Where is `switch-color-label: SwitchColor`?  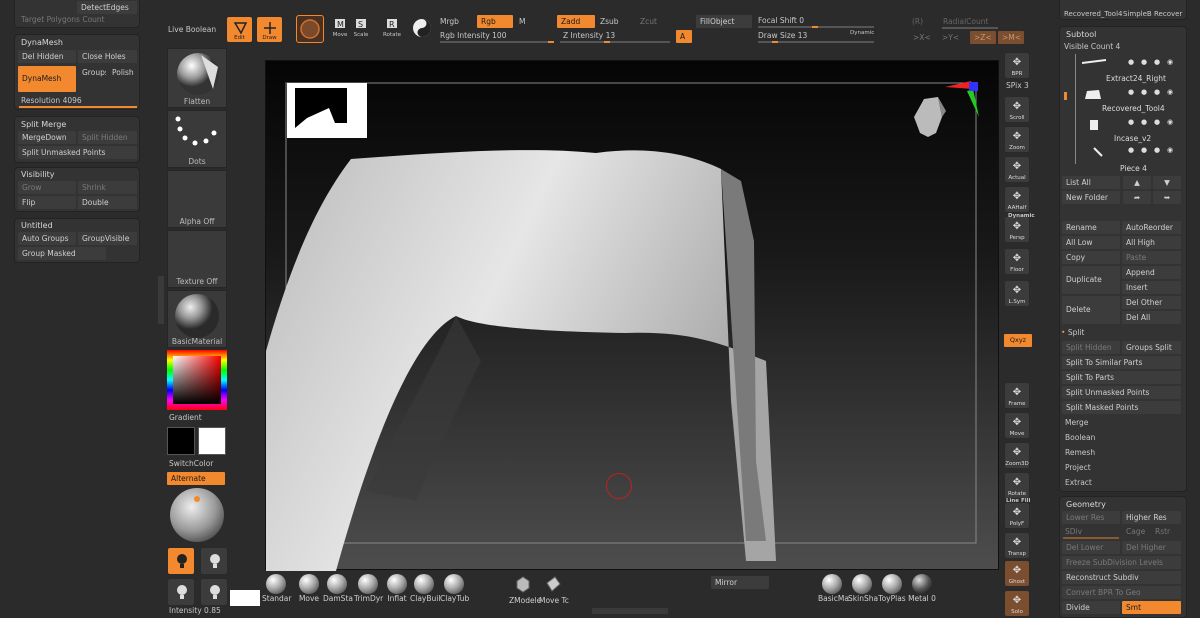
switch-color-label: SwitchColor is located at coordinates (191, 463).